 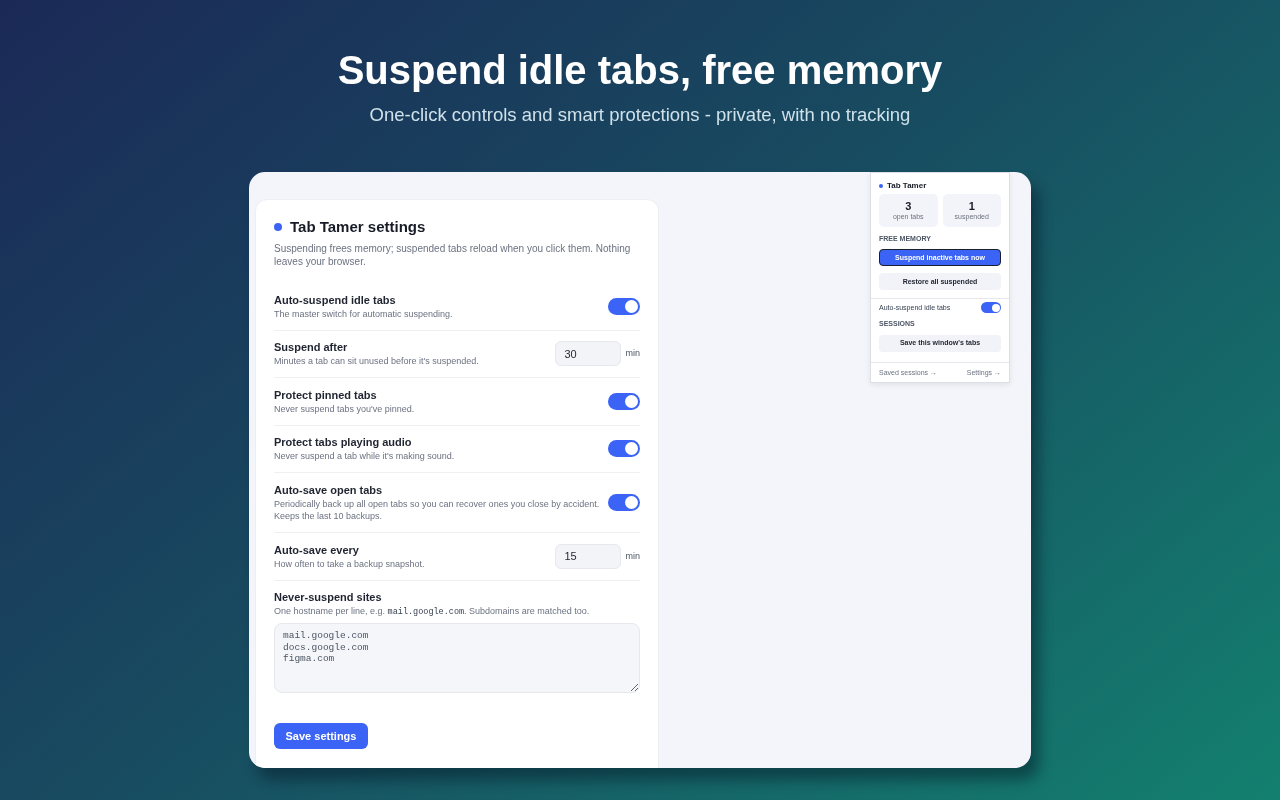 I want to click on row-label: Auto-save every, so click(x=317, y=549).